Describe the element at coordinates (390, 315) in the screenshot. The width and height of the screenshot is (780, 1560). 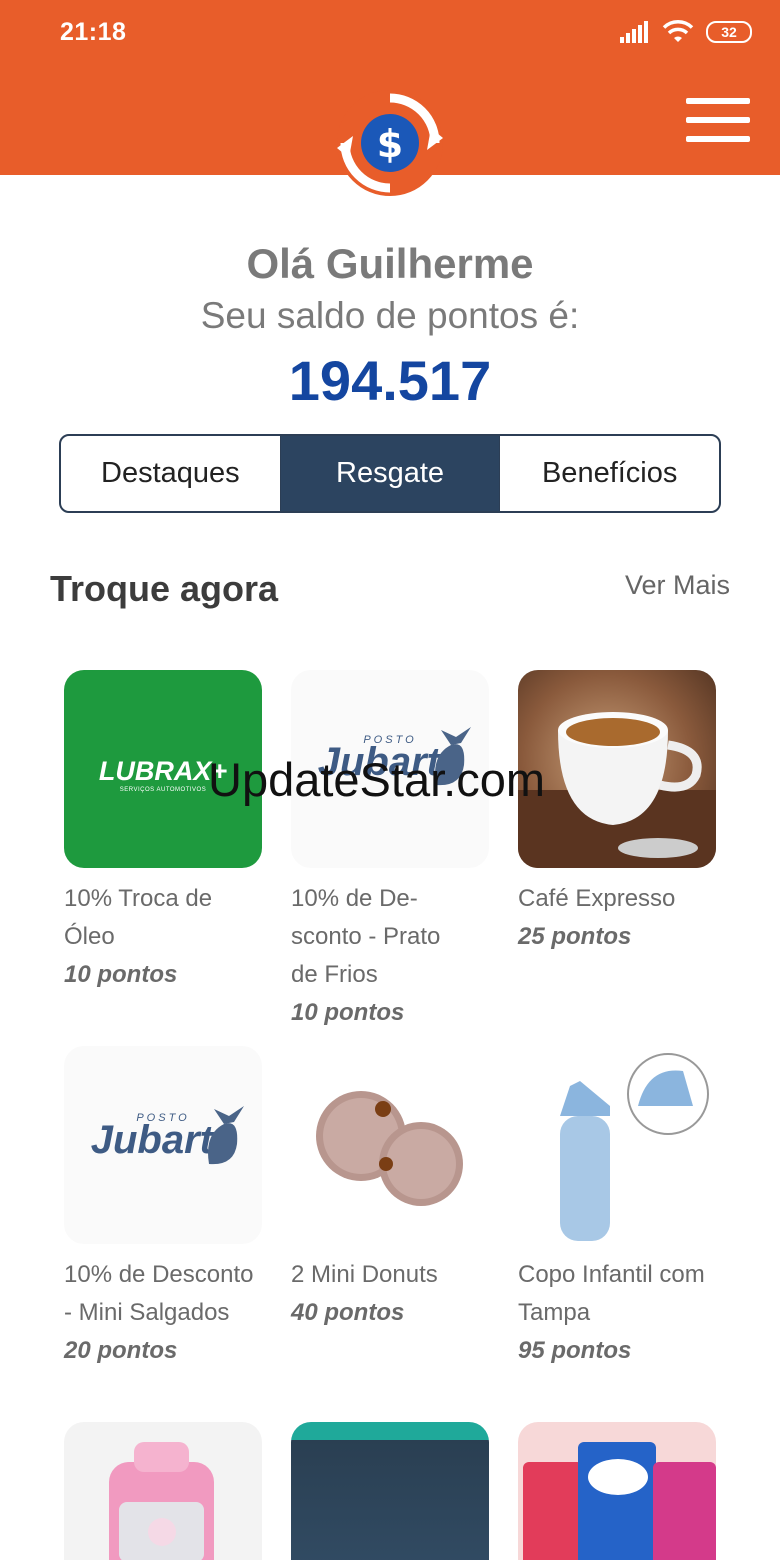
I see `balance-label: Seu saldo de pontos é:` at that location.